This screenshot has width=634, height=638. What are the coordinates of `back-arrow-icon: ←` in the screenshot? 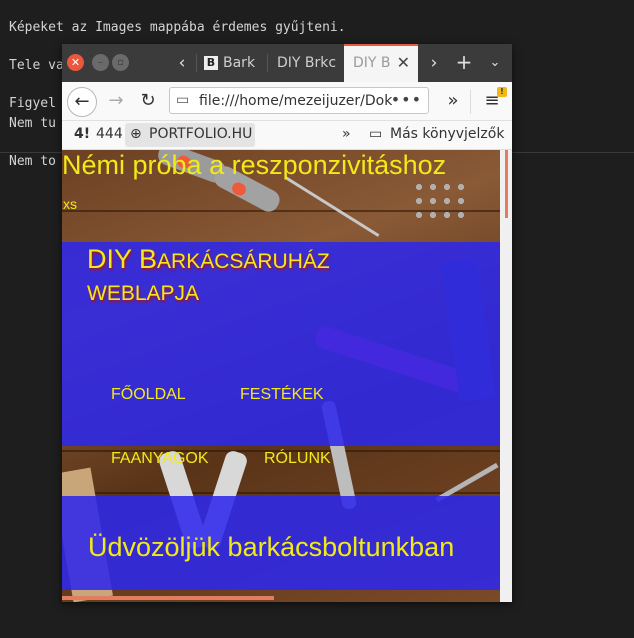 It's located at (82, 102).